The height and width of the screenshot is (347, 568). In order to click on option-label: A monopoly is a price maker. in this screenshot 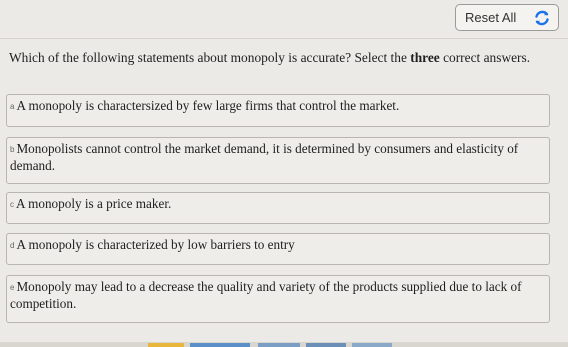, I will do `click(94, 203)`.